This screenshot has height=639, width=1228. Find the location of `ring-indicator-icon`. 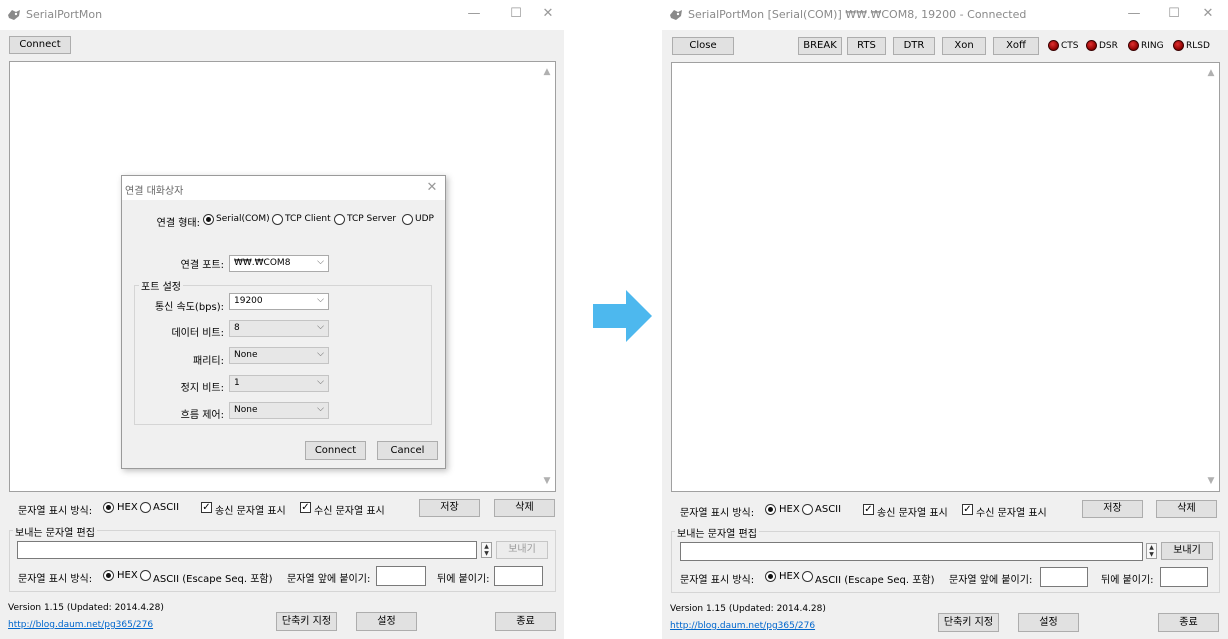

ring-indicator-icon is located at coordinates (1133, 45).